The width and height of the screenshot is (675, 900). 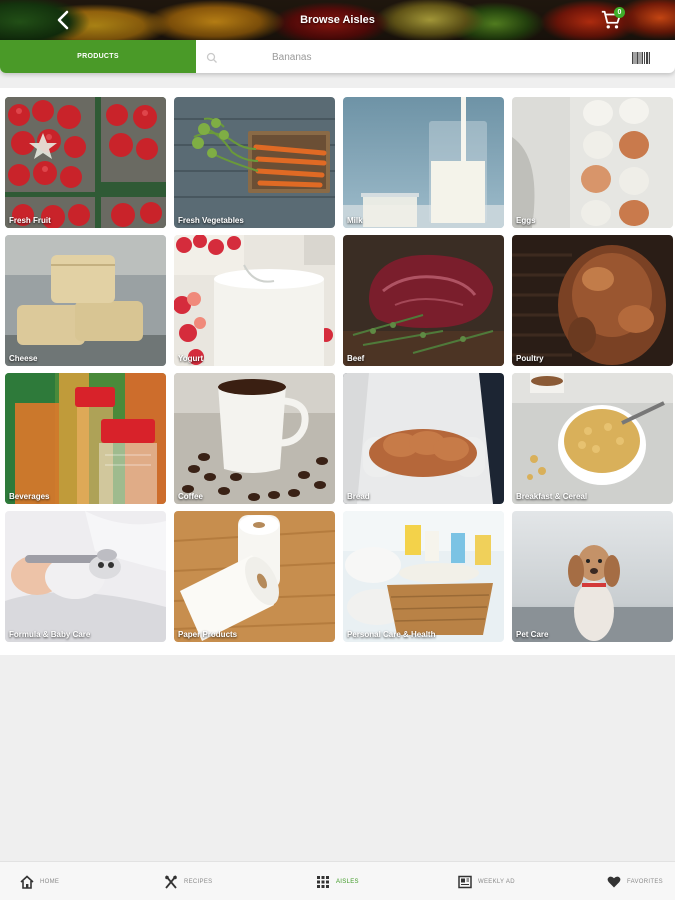 I want to click on pet-care-image, so click(x=592, y=576).